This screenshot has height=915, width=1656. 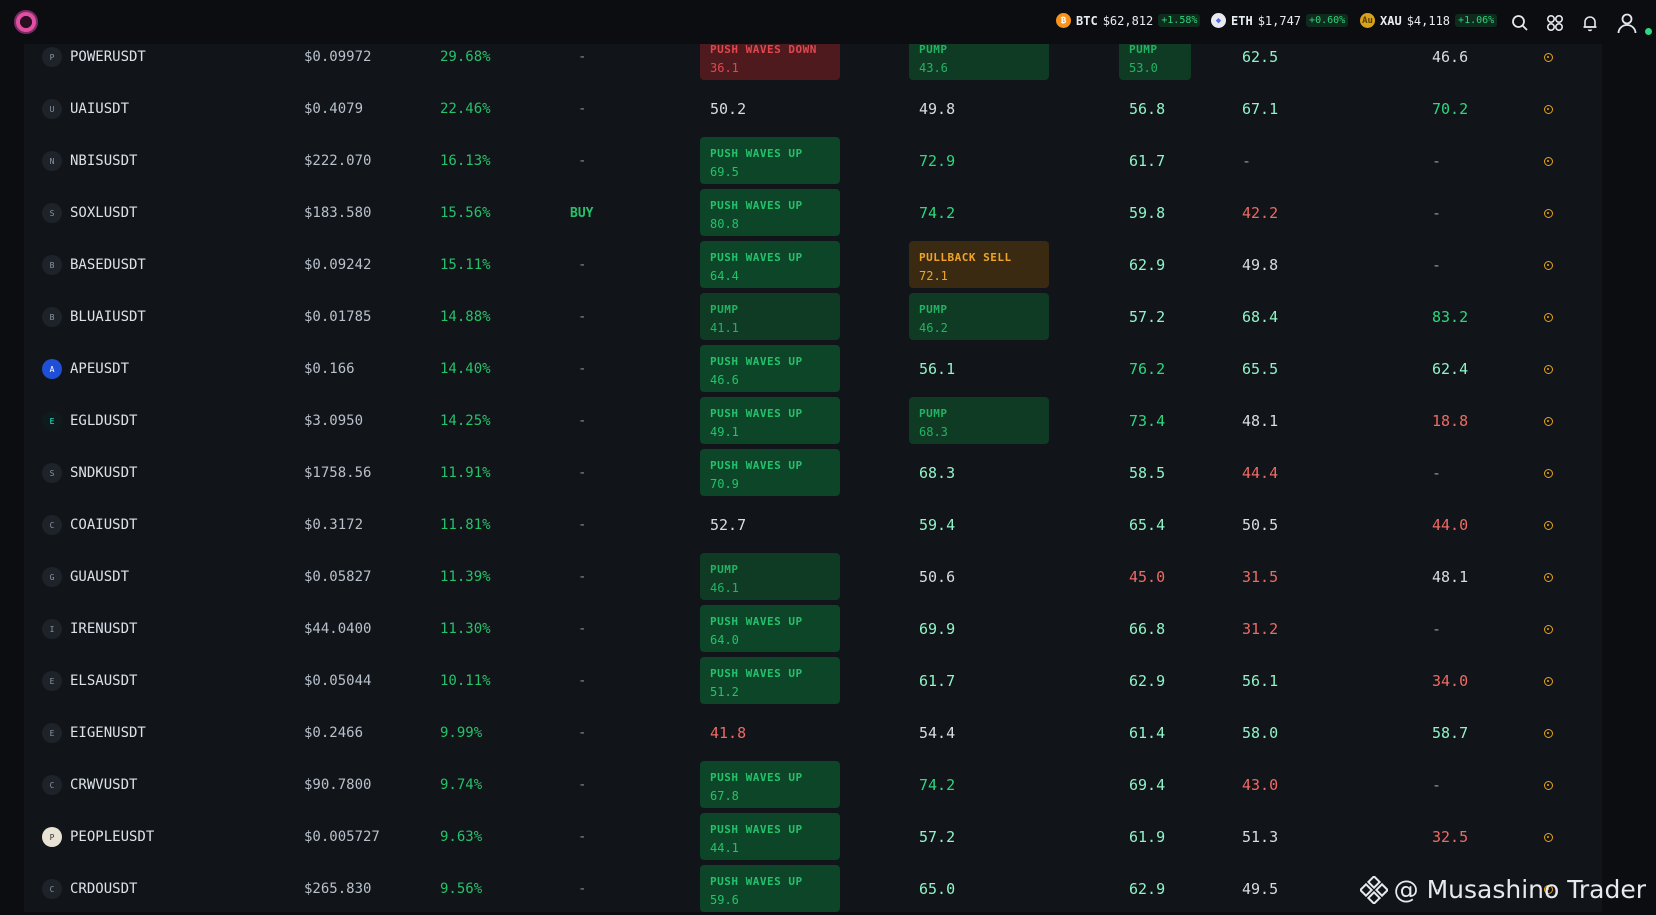 What do you see at coordinates (979, 420) in the screenshot?
I see `signal-badge-pump: PUMP 68.3` at bounding box center [979, 420].